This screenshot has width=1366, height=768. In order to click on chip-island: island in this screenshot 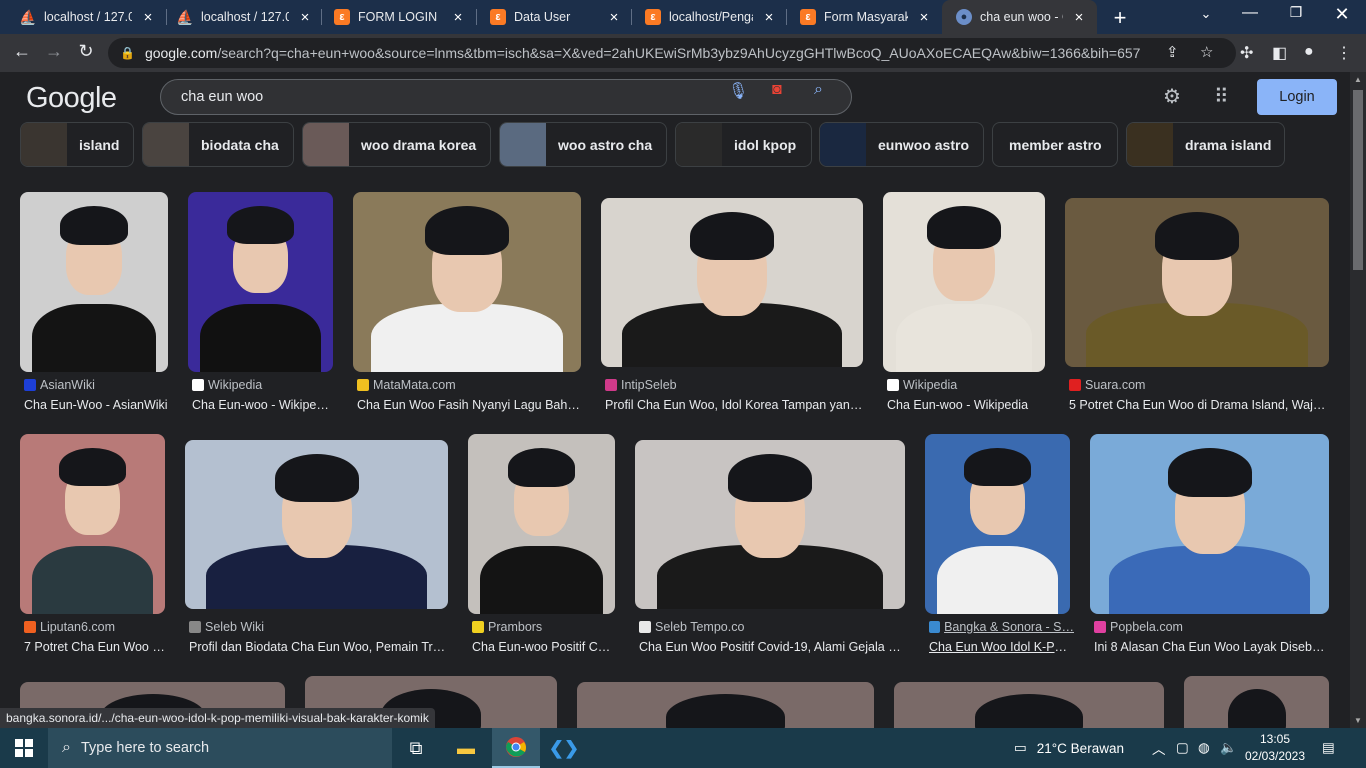, I will do `click(77, 144)`.